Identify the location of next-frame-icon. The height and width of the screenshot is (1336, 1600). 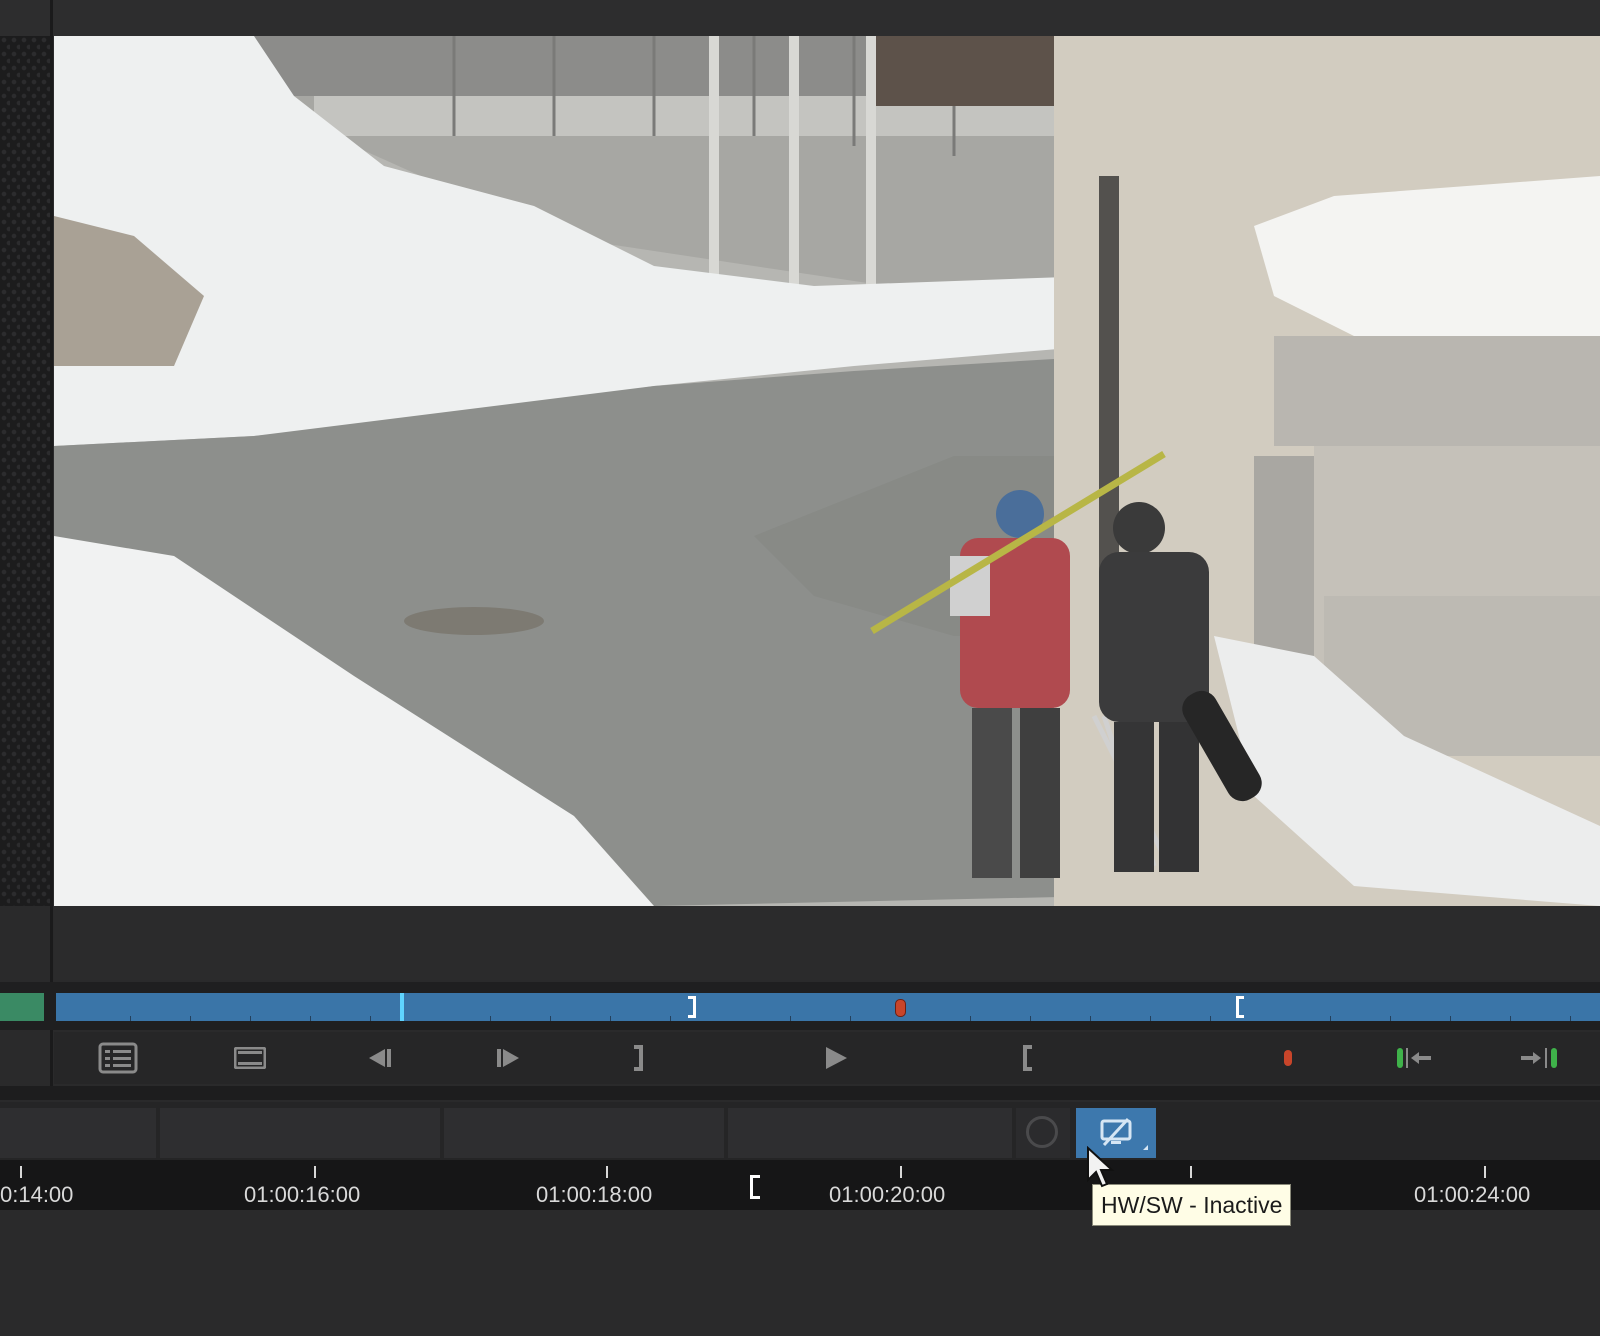
(508, 1058).